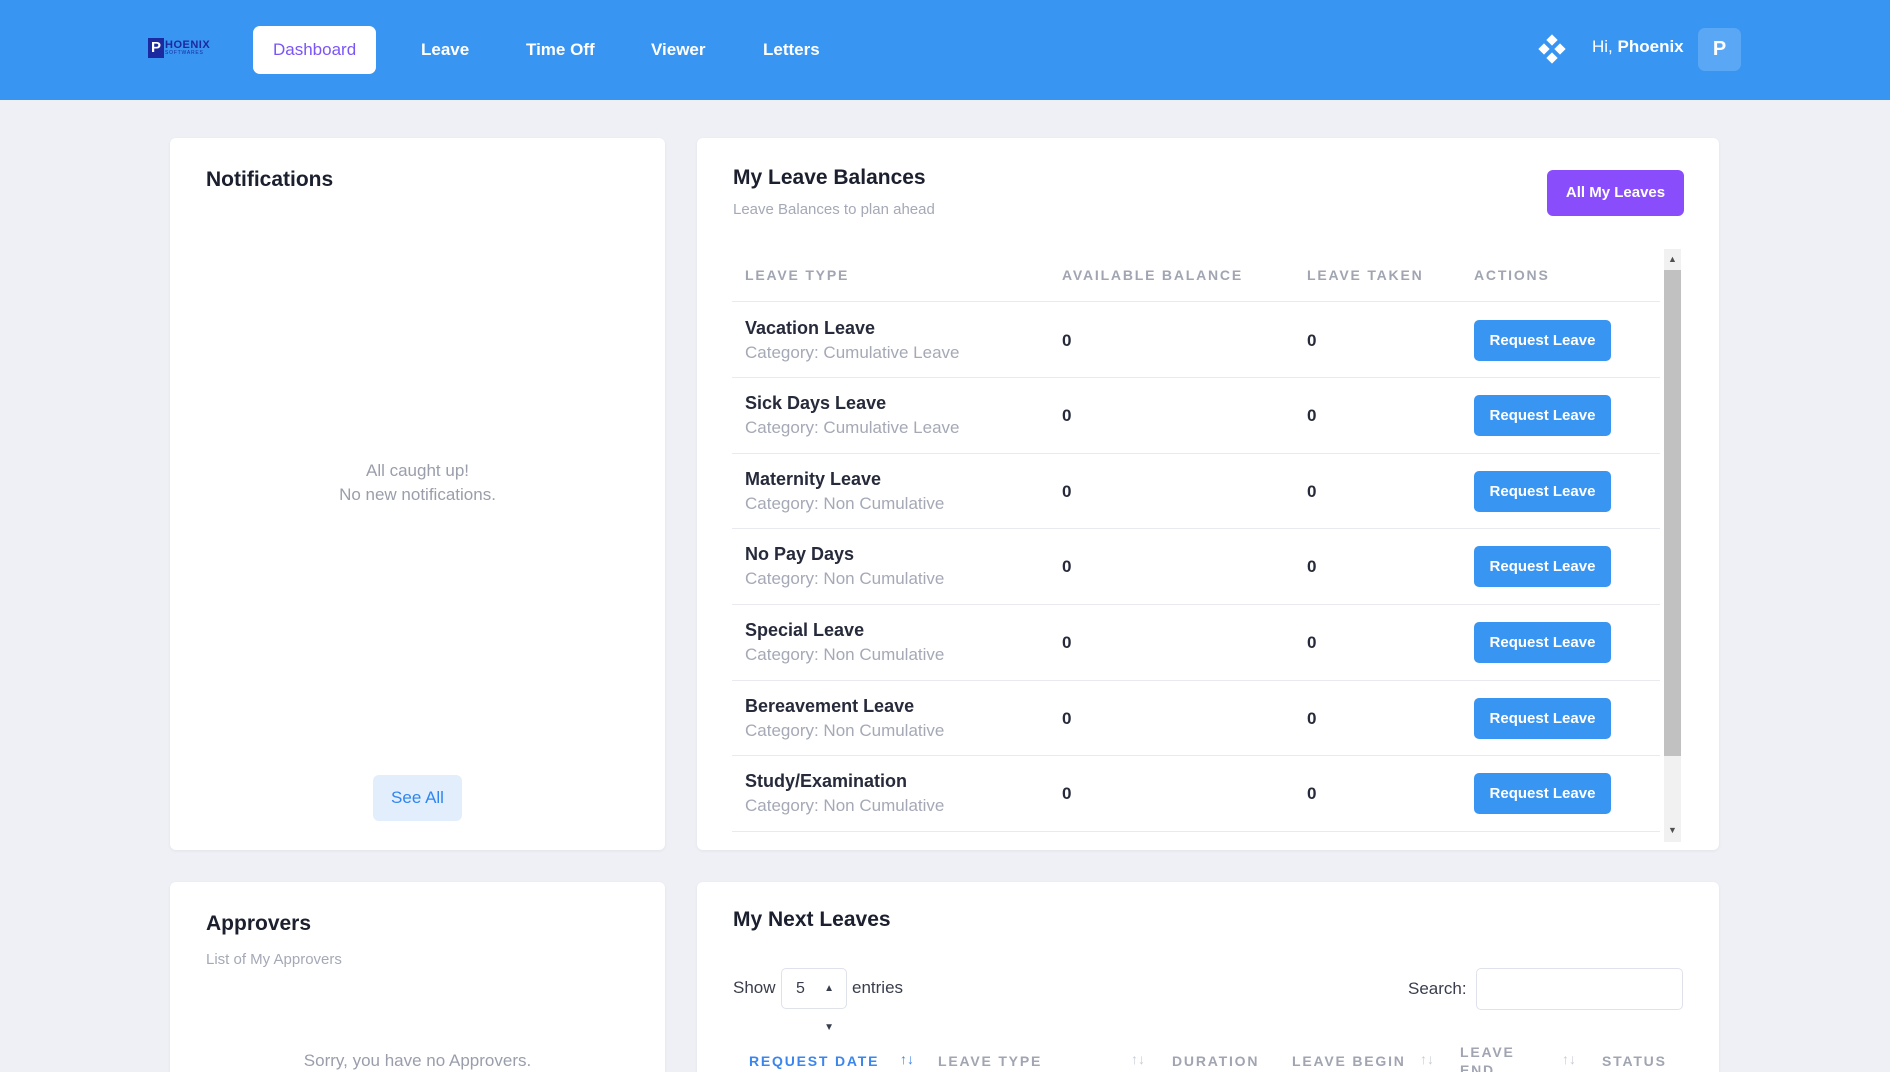 The height and width of the screenshot is (1072, 1890). I want to click on show-label: Show, so click(754, 987).